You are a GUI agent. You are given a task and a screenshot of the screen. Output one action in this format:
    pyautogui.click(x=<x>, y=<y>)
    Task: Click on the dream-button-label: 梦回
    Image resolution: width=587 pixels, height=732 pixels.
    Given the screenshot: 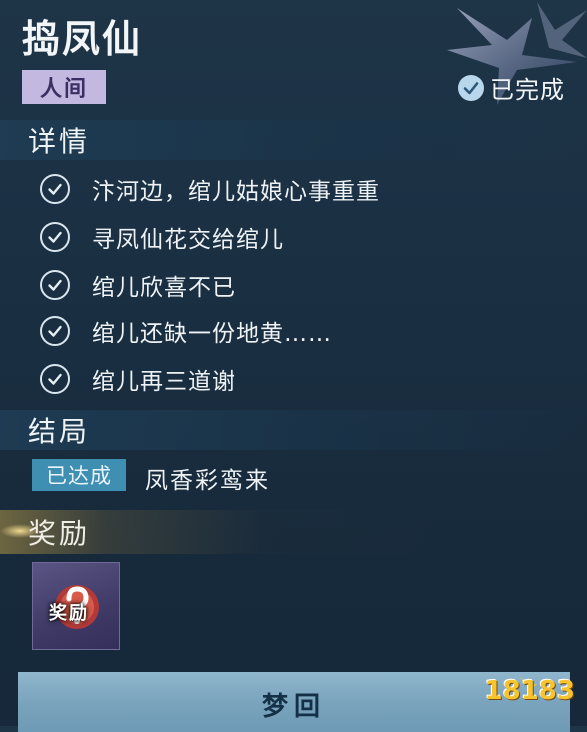 What is the action you would take?
    pyautogui.click(x=293, y=707)
    